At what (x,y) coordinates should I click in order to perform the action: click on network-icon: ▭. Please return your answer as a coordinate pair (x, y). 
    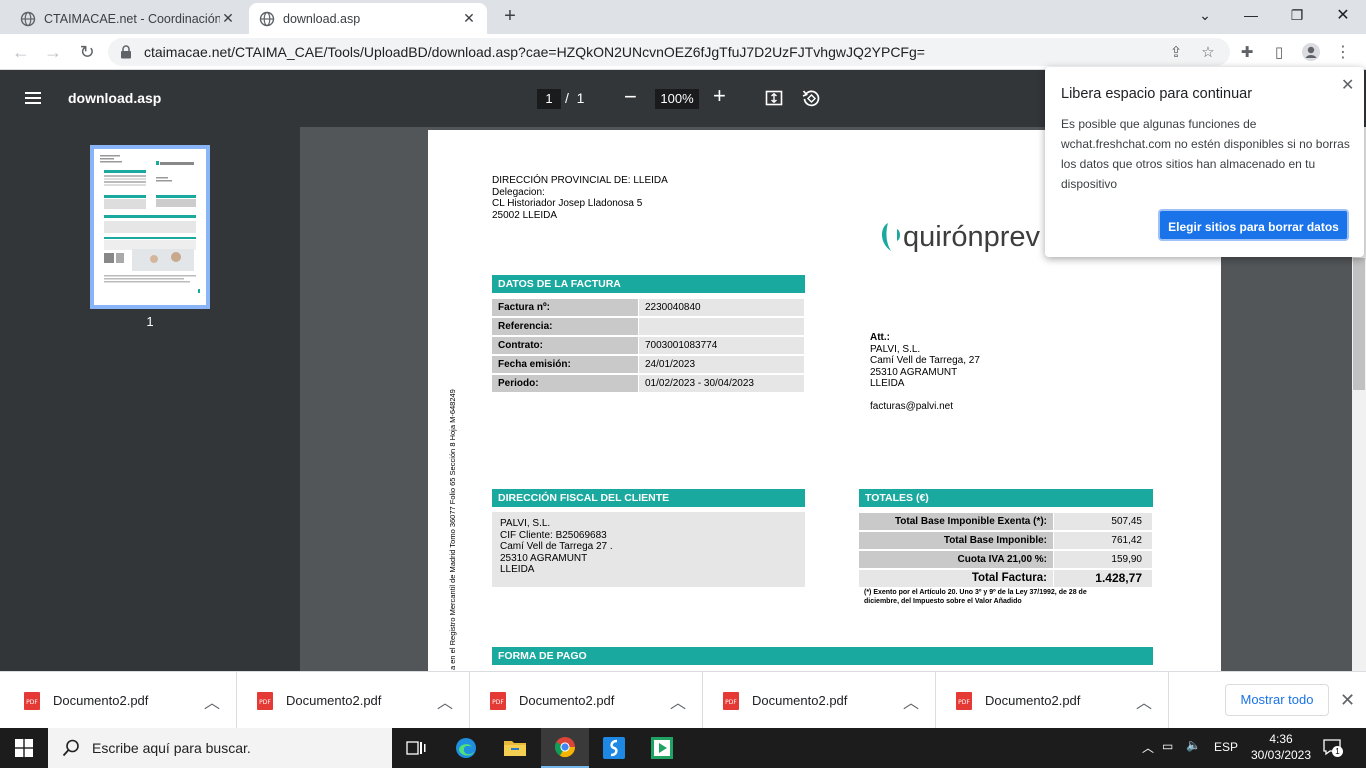
    Looking at the image, I should click on (1167, 746).